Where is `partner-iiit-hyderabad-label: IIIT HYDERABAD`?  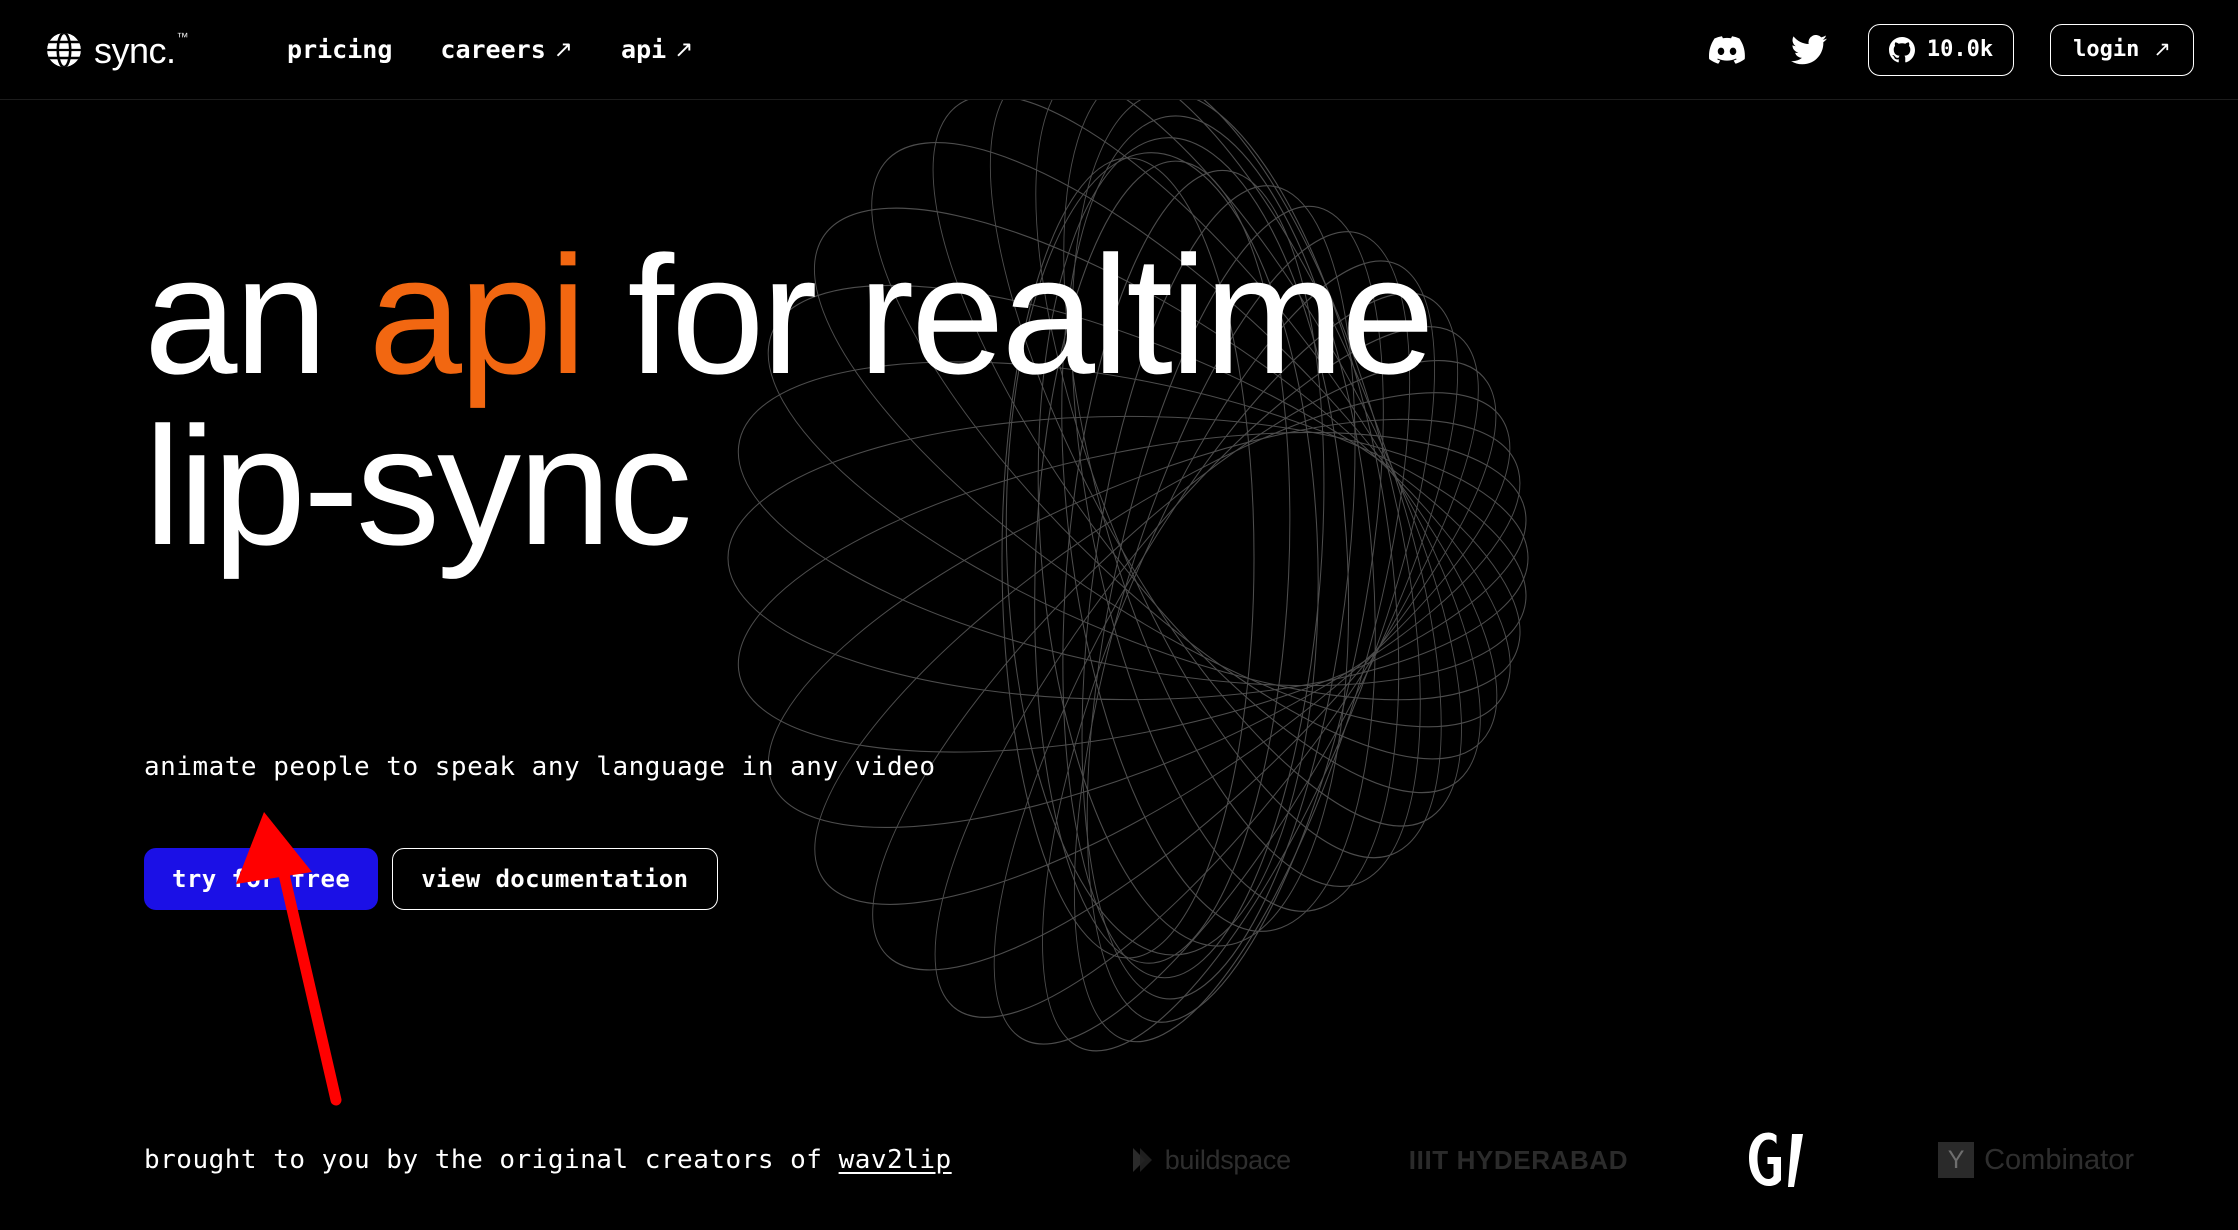
partner-iiit-hyderabad-label: IIIT HYDERABAD is located at coordinates (1518, 1159).